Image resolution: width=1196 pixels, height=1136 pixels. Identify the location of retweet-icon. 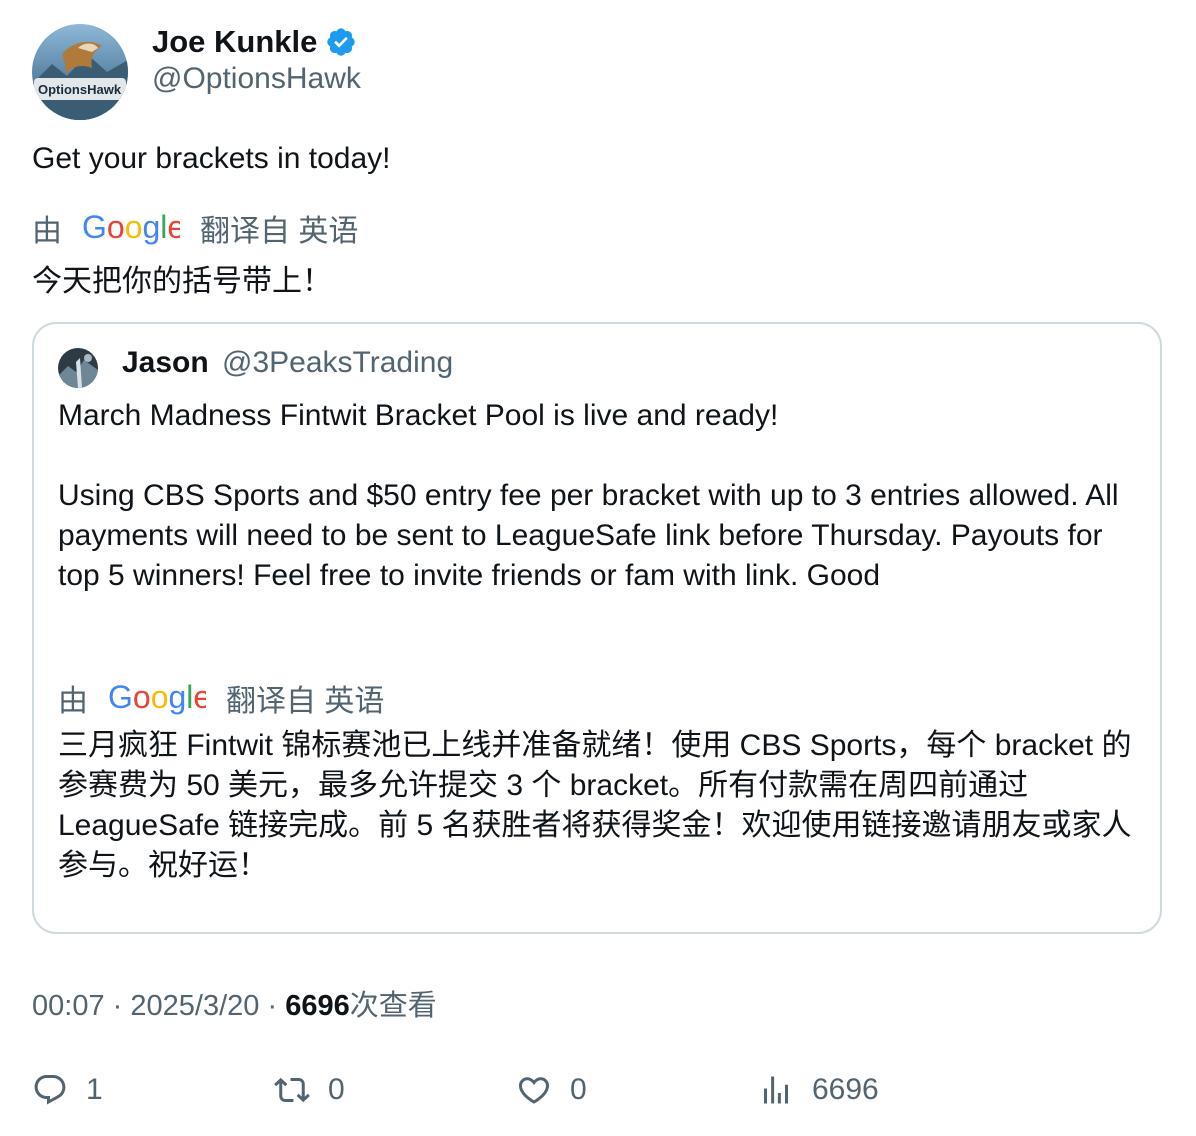
(292, 1090).